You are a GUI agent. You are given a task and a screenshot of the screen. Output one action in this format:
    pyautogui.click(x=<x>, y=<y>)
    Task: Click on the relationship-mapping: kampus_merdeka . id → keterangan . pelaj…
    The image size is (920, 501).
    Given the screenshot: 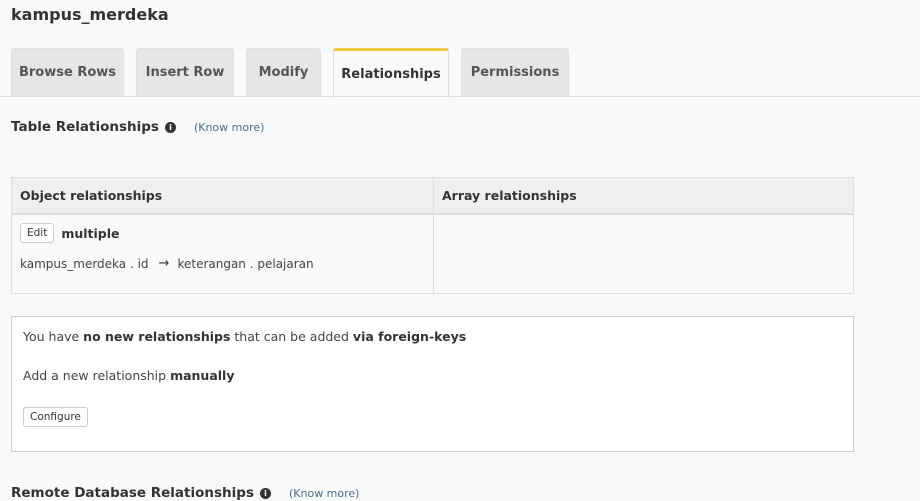 What is the action you would take?
    pyautogui.click(x=226, y=263)
    